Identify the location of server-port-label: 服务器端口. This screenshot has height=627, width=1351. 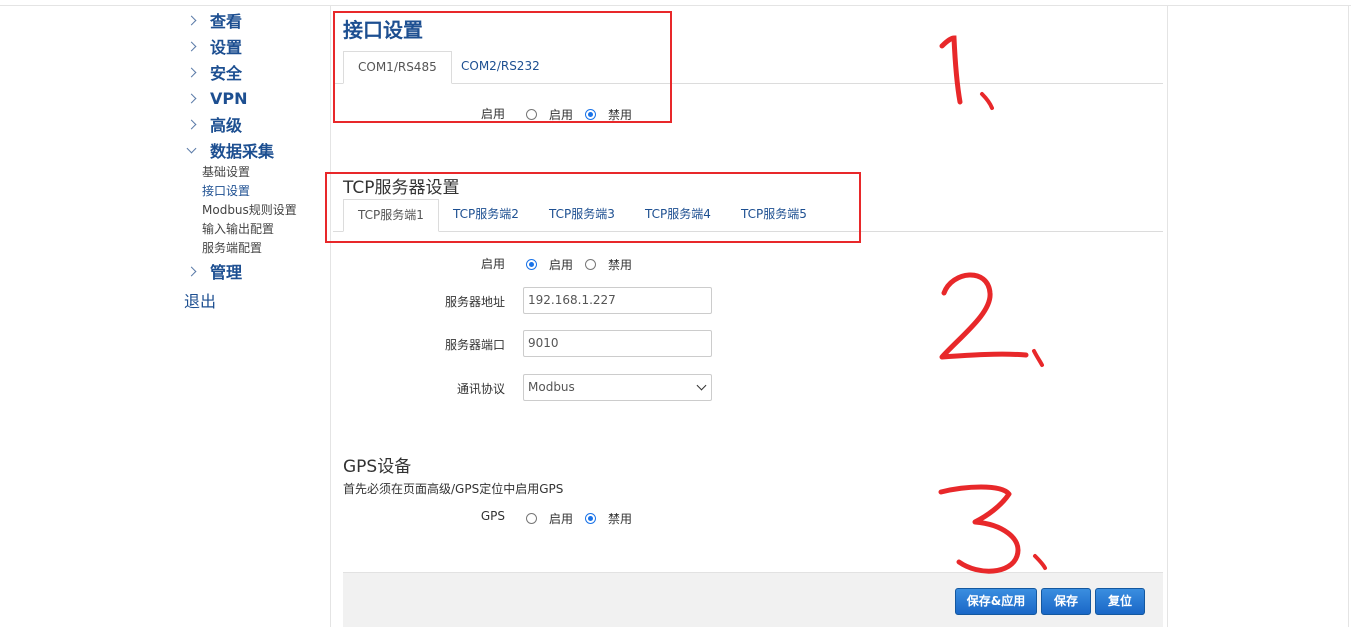
(474, 345).